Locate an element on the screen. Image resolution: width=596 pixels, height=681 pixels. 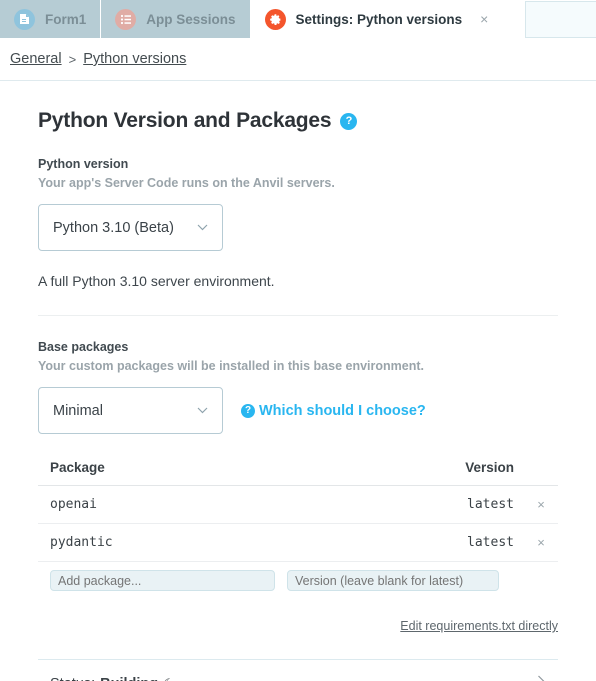
list-icon is located at coordinates (126, 19).